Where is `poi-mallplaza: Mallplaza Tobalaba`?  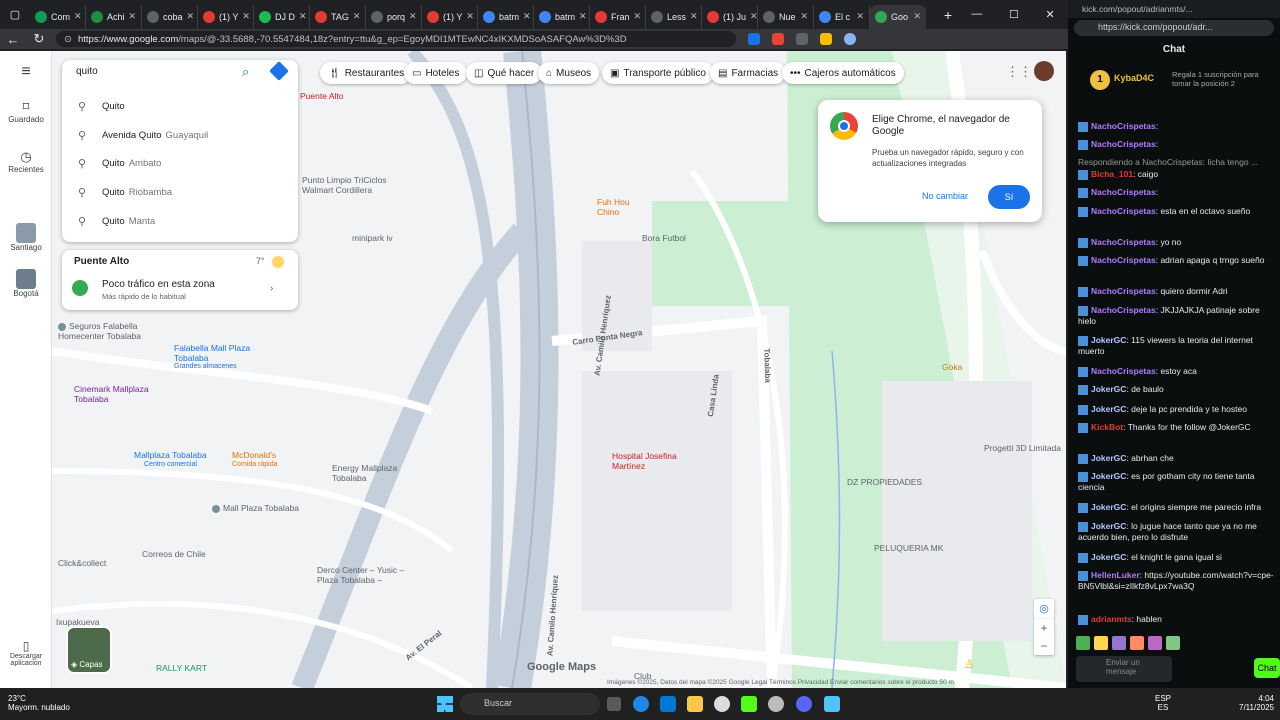
poi-mallplaza: Mallplaza Tobalaba is located at coordinates (170, 455).